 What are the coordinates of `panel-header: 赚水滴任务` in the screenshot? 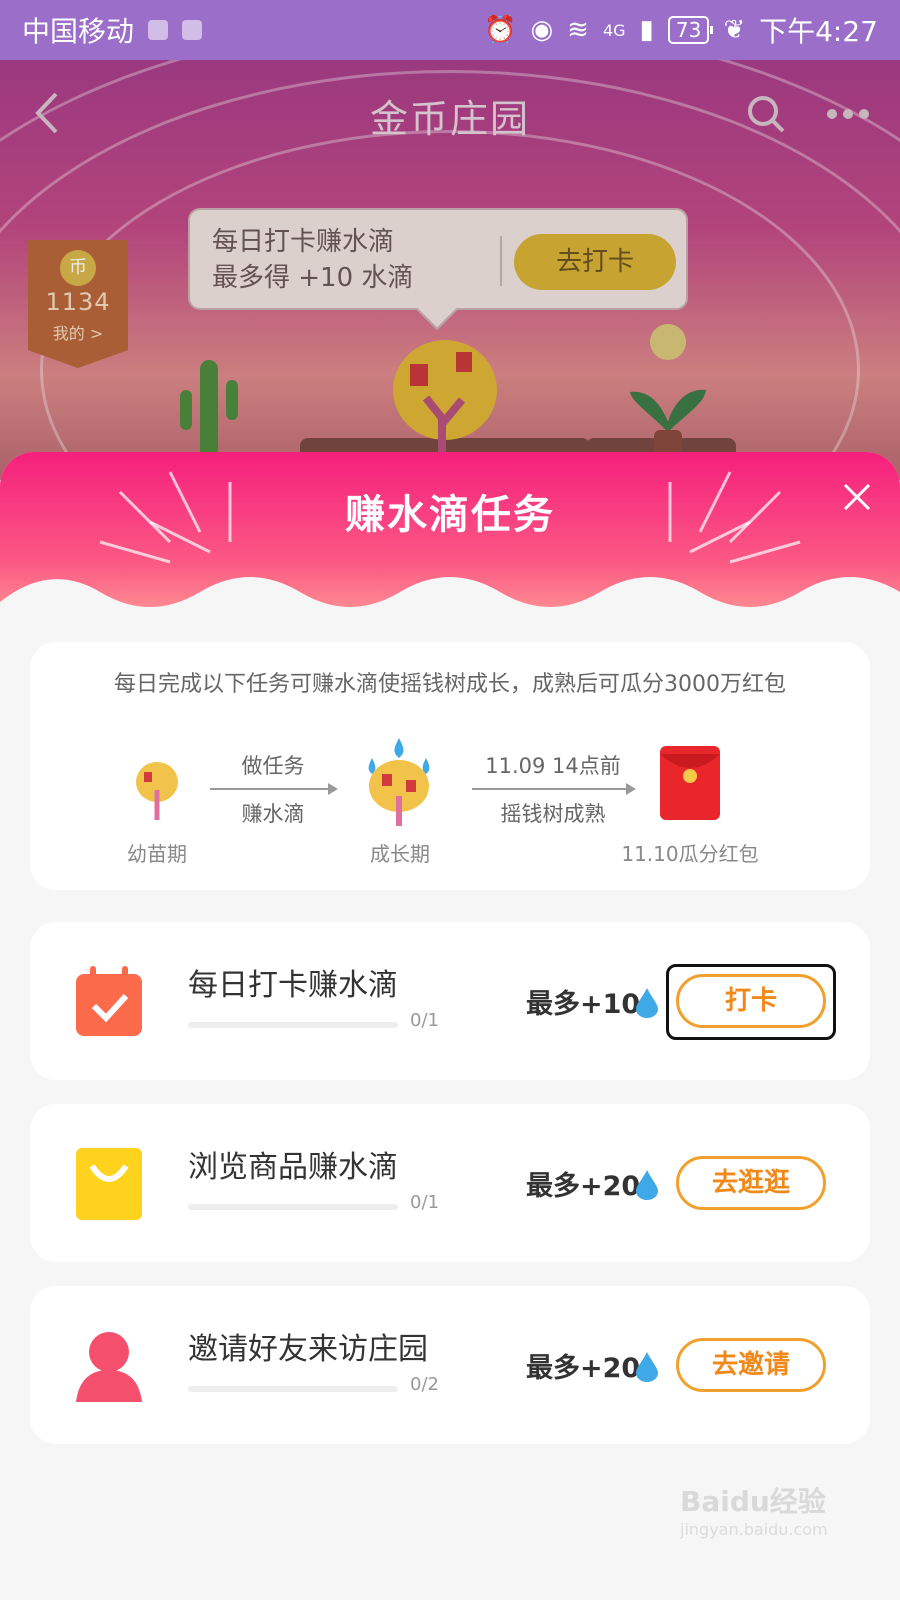 It's located at (450, 537).